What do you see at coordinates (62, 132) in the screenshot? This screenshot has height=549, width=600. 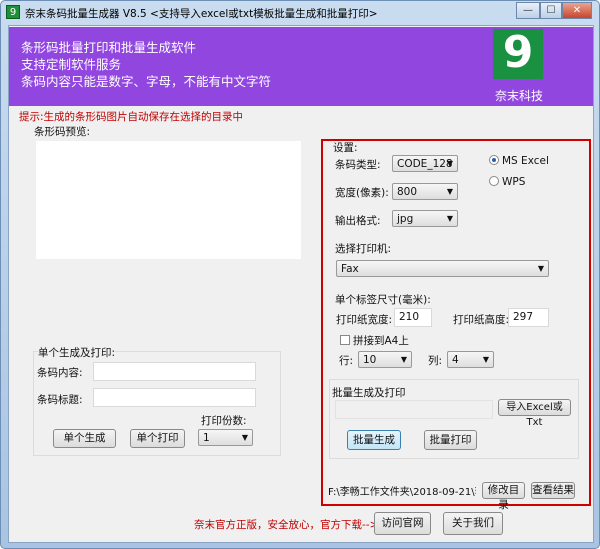 I see `preview-label: 条形码预览:` at bounding box center [62, 132].